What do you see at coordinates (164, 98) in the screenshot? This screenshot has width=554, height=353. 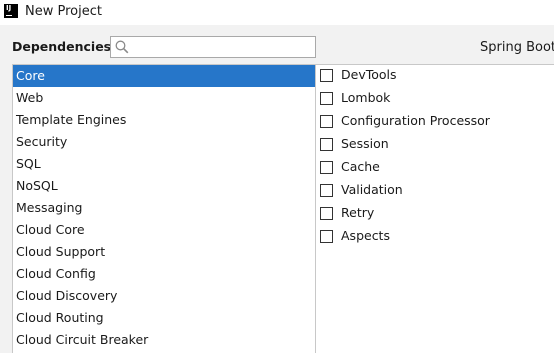 I see `category-item-web: Web` at bounding box center [164, 98].